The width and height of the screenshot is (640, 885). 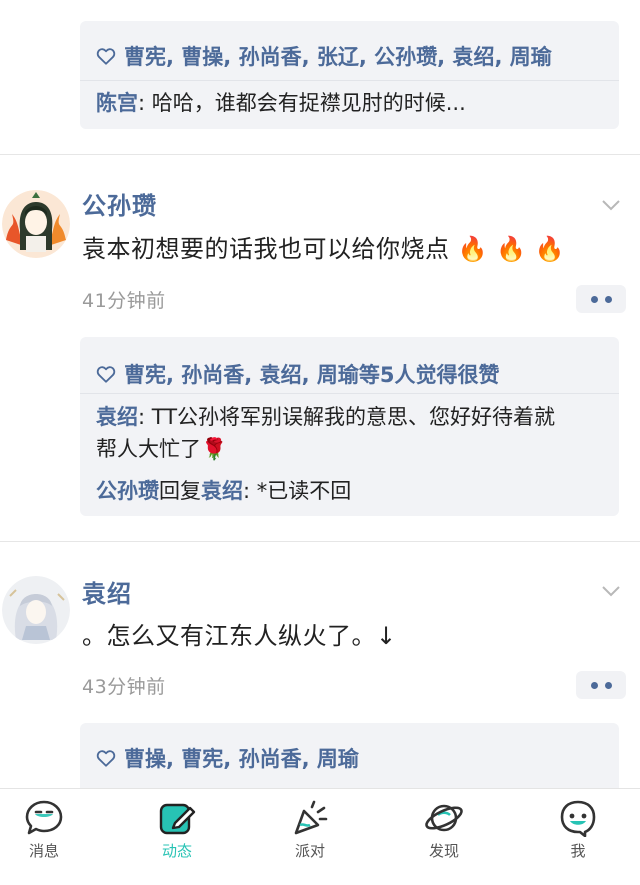 I want to click on message-icon, so click(x=44, y=817).